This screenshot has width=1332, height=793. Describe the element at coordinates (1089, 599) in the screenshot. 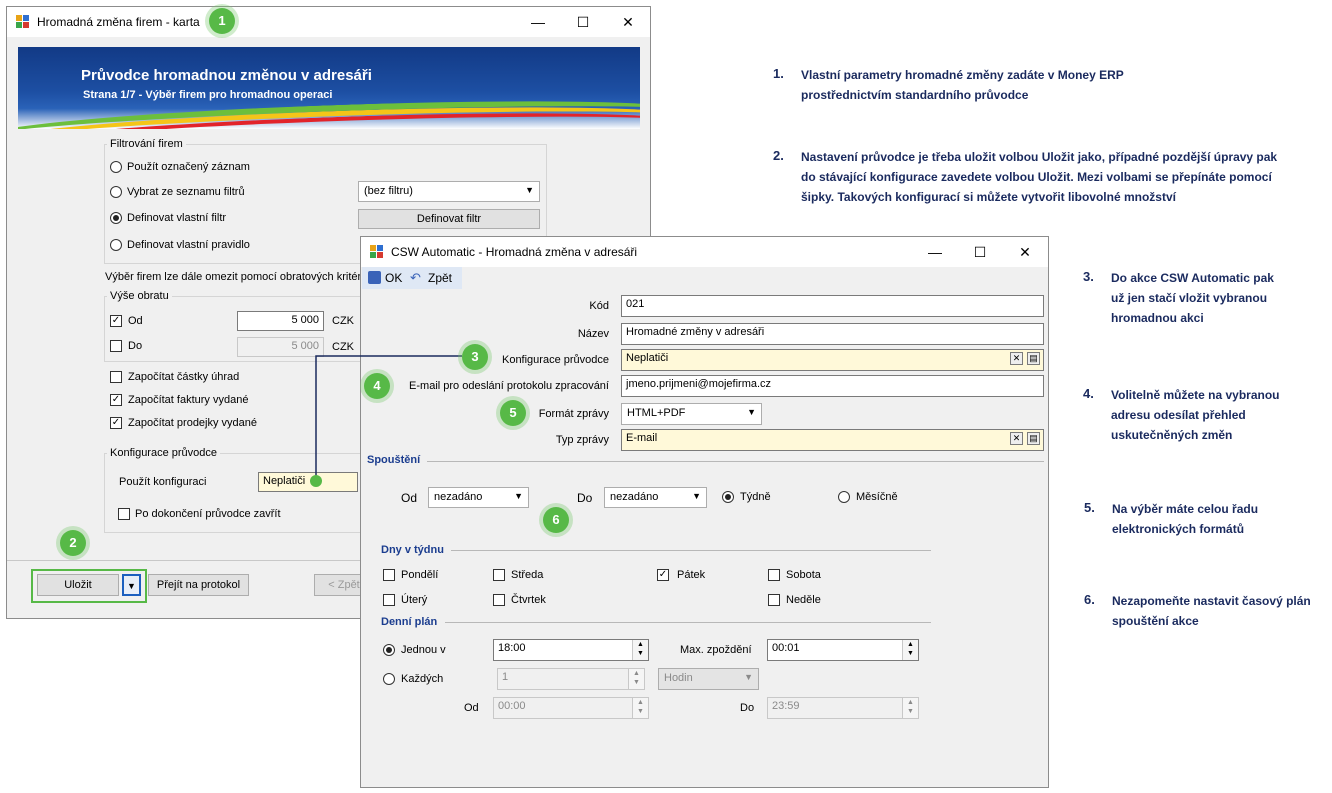

I see `note-6-number: 6.` at that location.